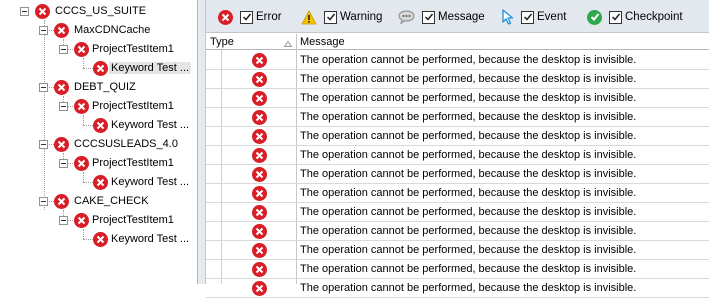 Image resolution: width=709 pixels, height=298 pixels. I want to click on tree-node-project: DEBT_QUIZ, so click(99, 88).